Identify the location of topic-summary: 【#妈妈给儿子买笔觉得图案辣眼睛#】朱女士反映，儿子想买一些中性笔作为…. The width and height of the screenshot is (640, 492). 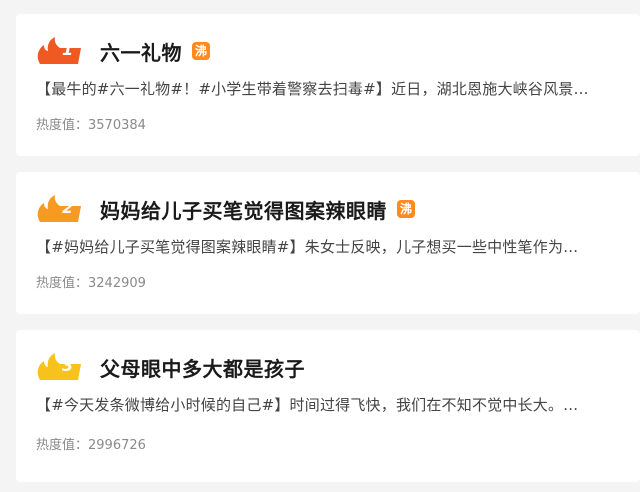
(333, 246).